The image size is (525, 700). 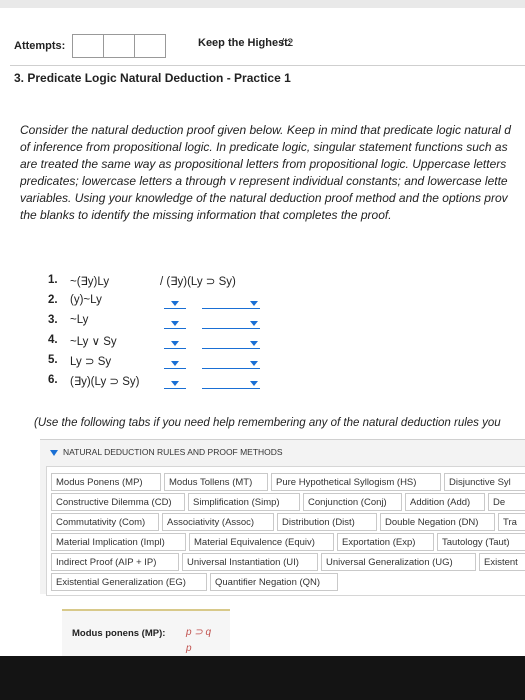 What do you see at coordinates (352, 502) in the screenshot?
I see `tab-conjunction: Conjunction (Conj)` at bounding box center [352, 502].